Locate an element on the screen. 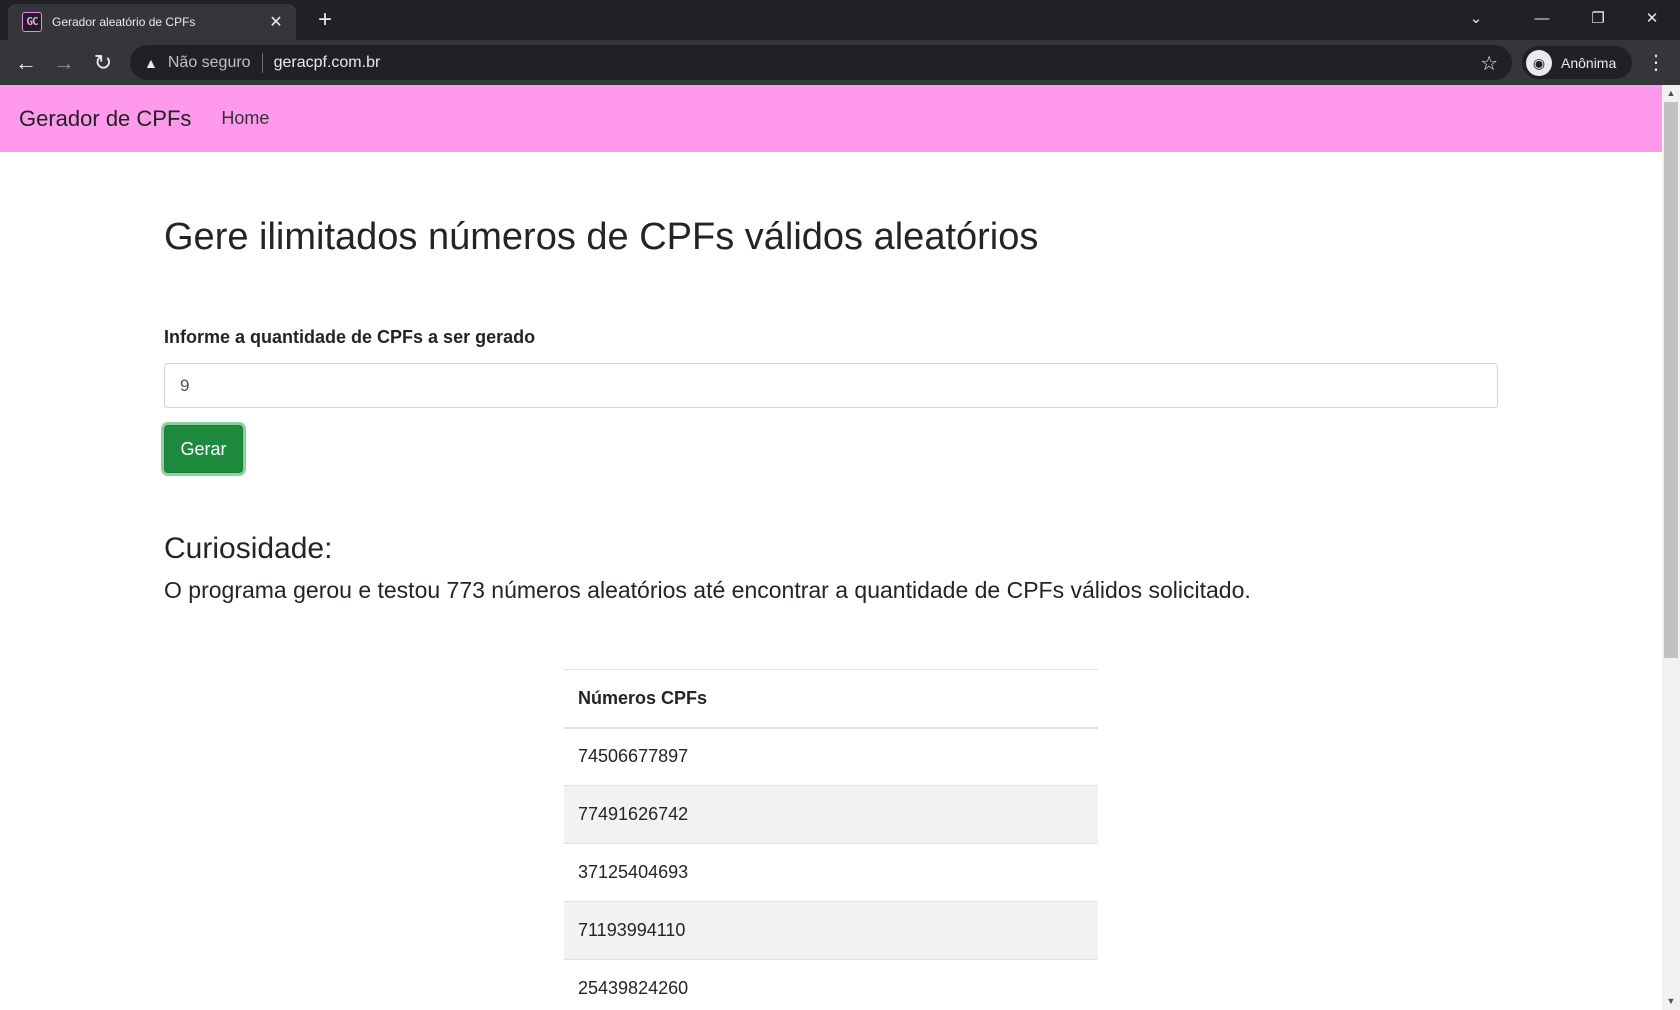 This screenshot has height=1010, width=1680. table-row: 74506677897 is located at coordinates (831, 756).